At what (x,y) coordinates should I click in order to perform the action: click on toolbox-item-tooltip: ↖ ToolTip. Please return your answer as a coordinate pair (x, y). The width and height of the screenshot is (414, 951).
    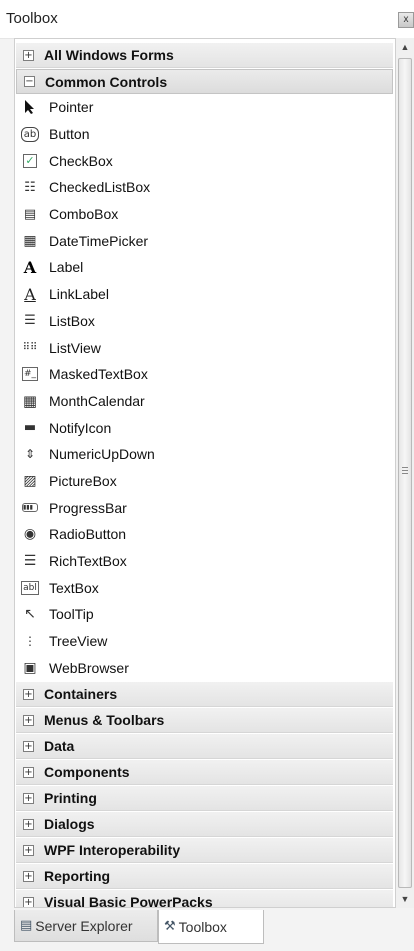
    Looking at the image, I should click on (205, 614).